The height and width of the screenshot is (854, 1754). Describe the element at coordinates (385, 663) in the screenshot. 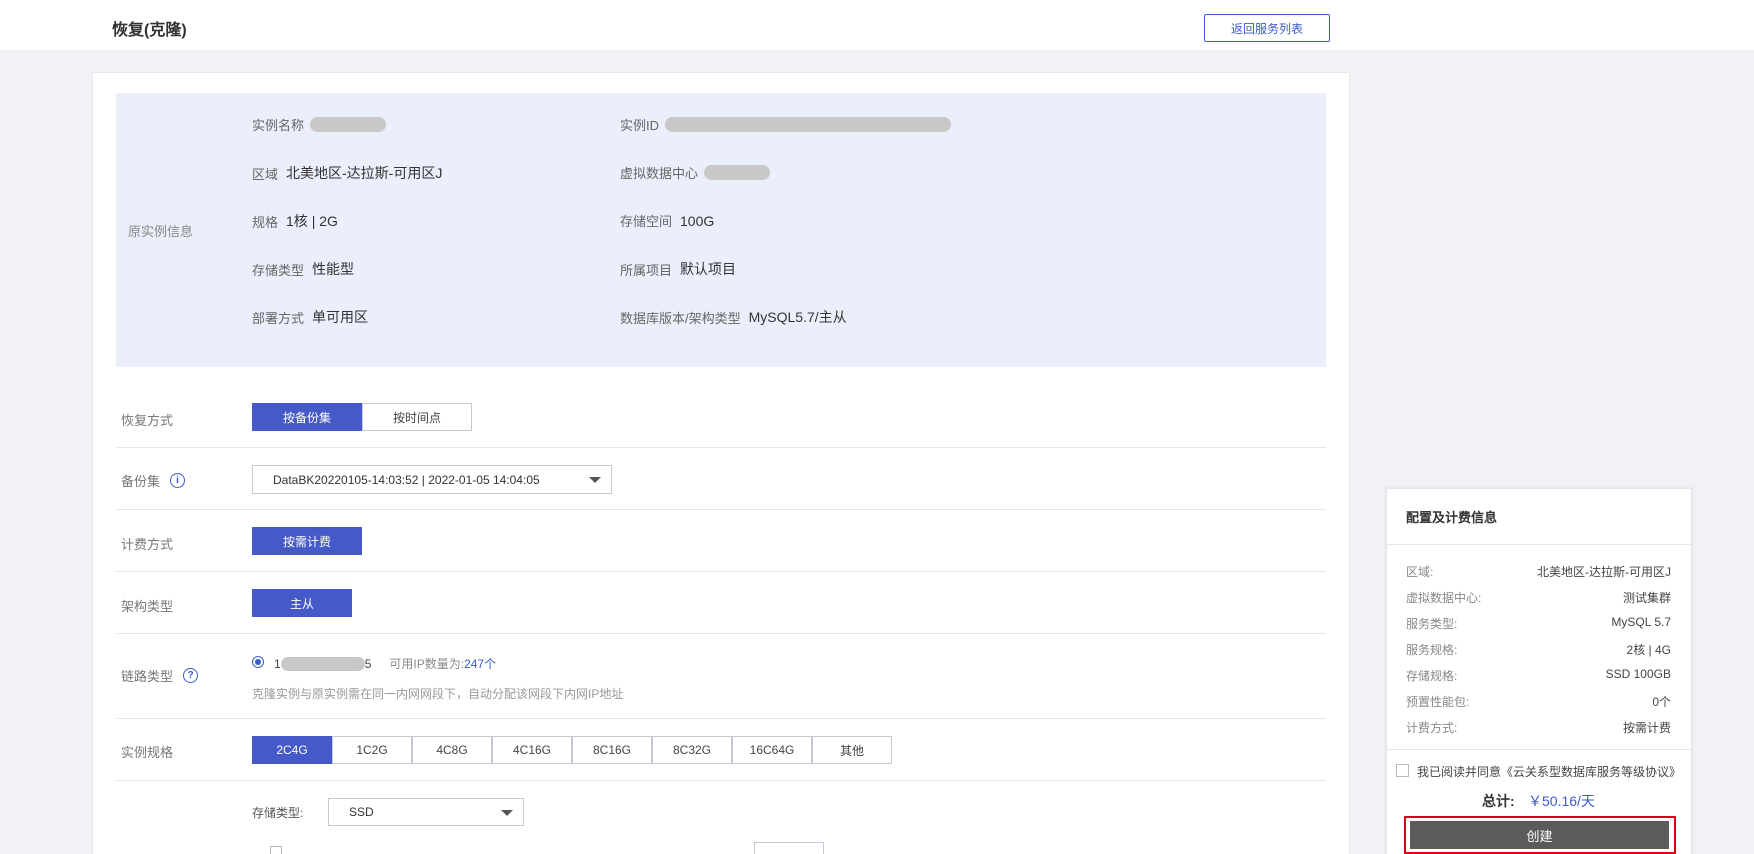

I see `link-option: 1 5 可用IP数量为: 247个` at that location.